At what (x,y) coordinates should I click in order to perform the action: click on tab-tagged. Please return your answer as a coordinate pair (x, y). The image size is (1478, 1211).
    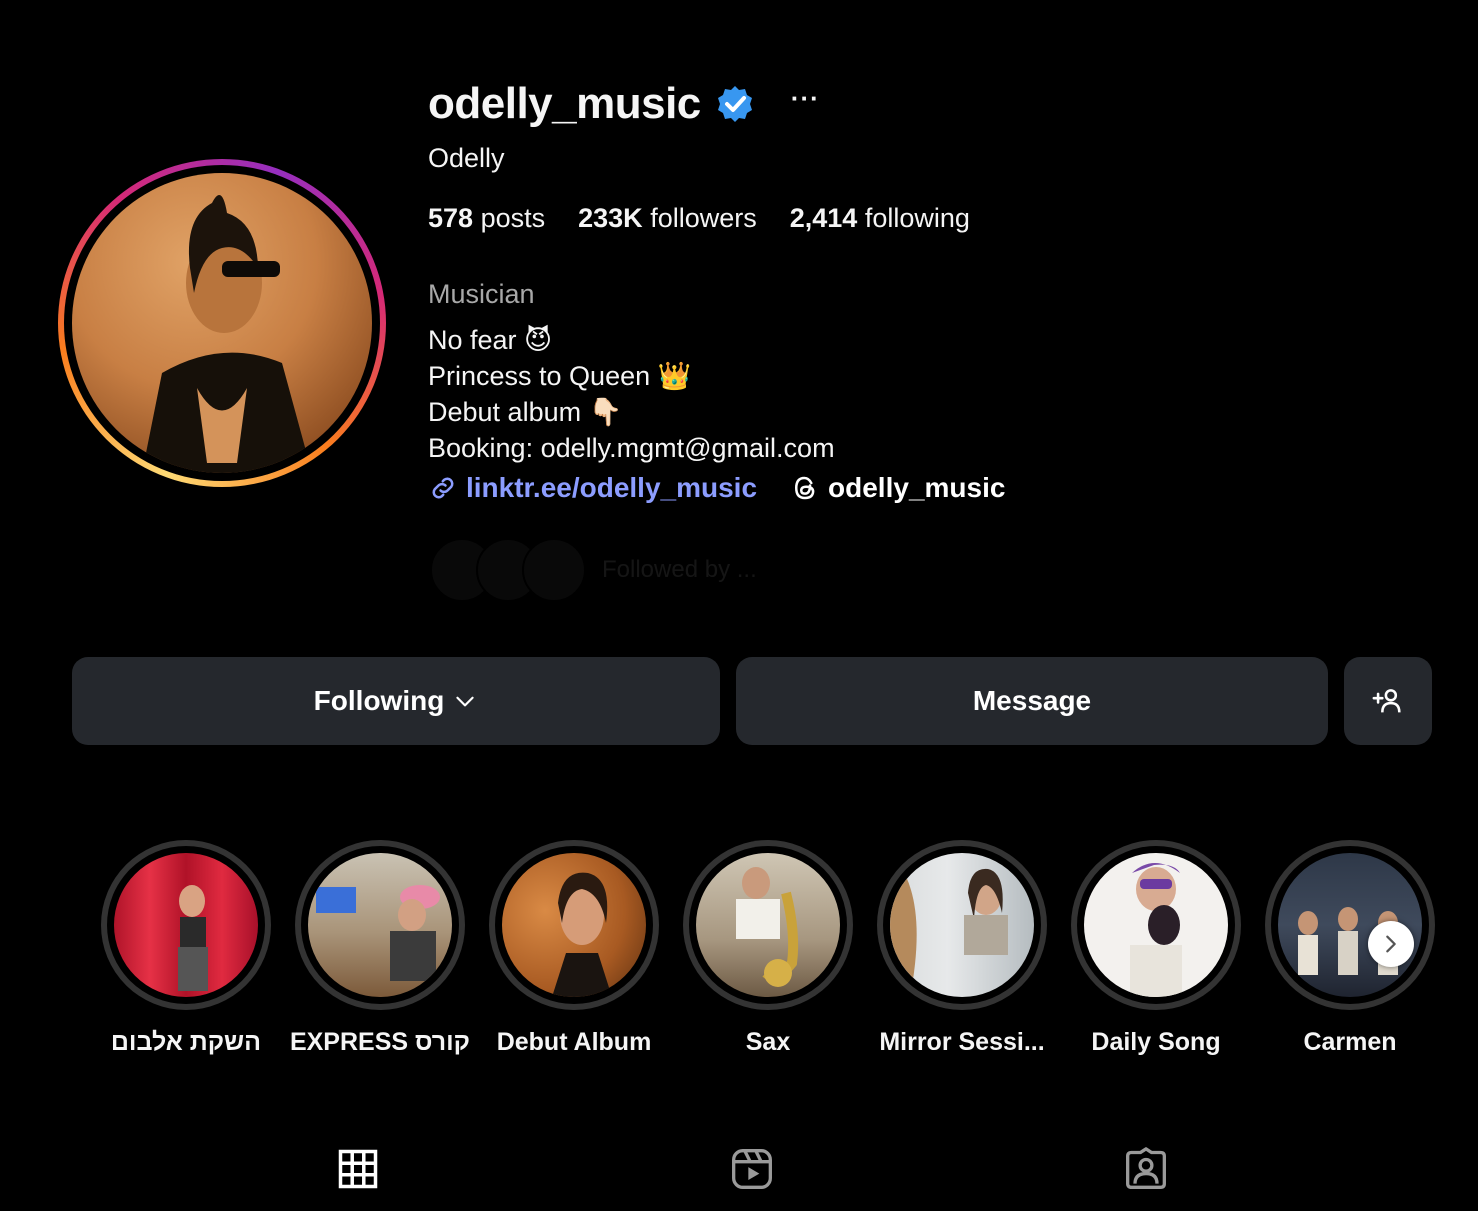
    Looking at the image, I should click on (1146, 1169).